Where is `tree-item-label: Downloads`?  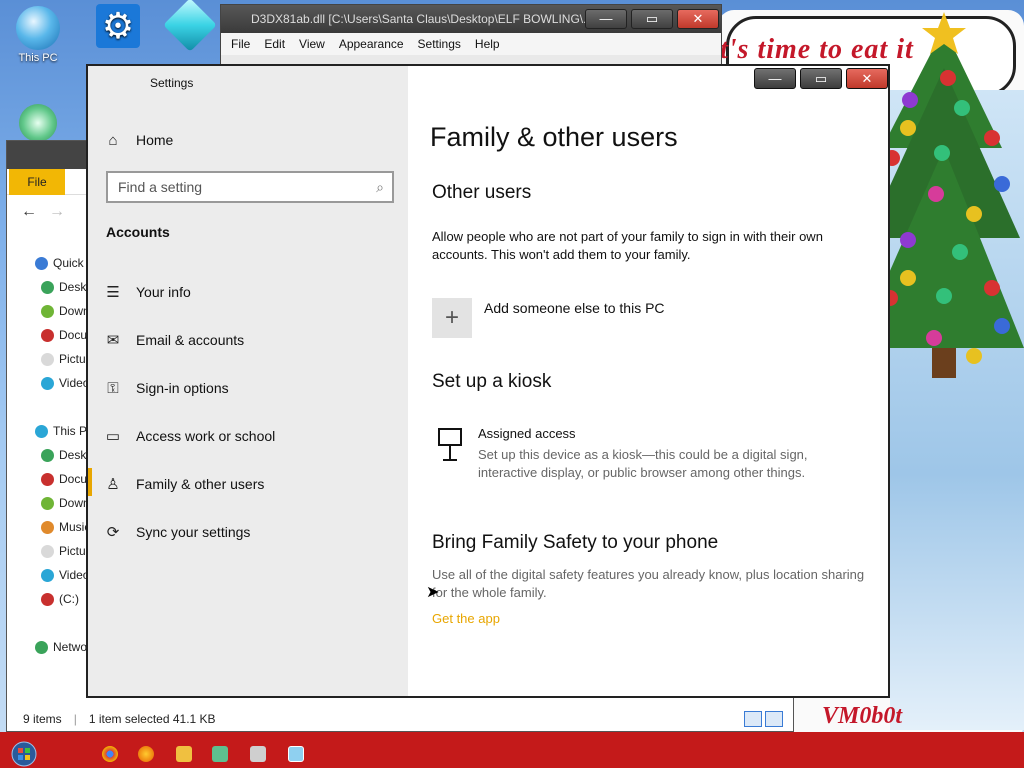 tree-item-label: Downloads is located at coordinates (73, 503).